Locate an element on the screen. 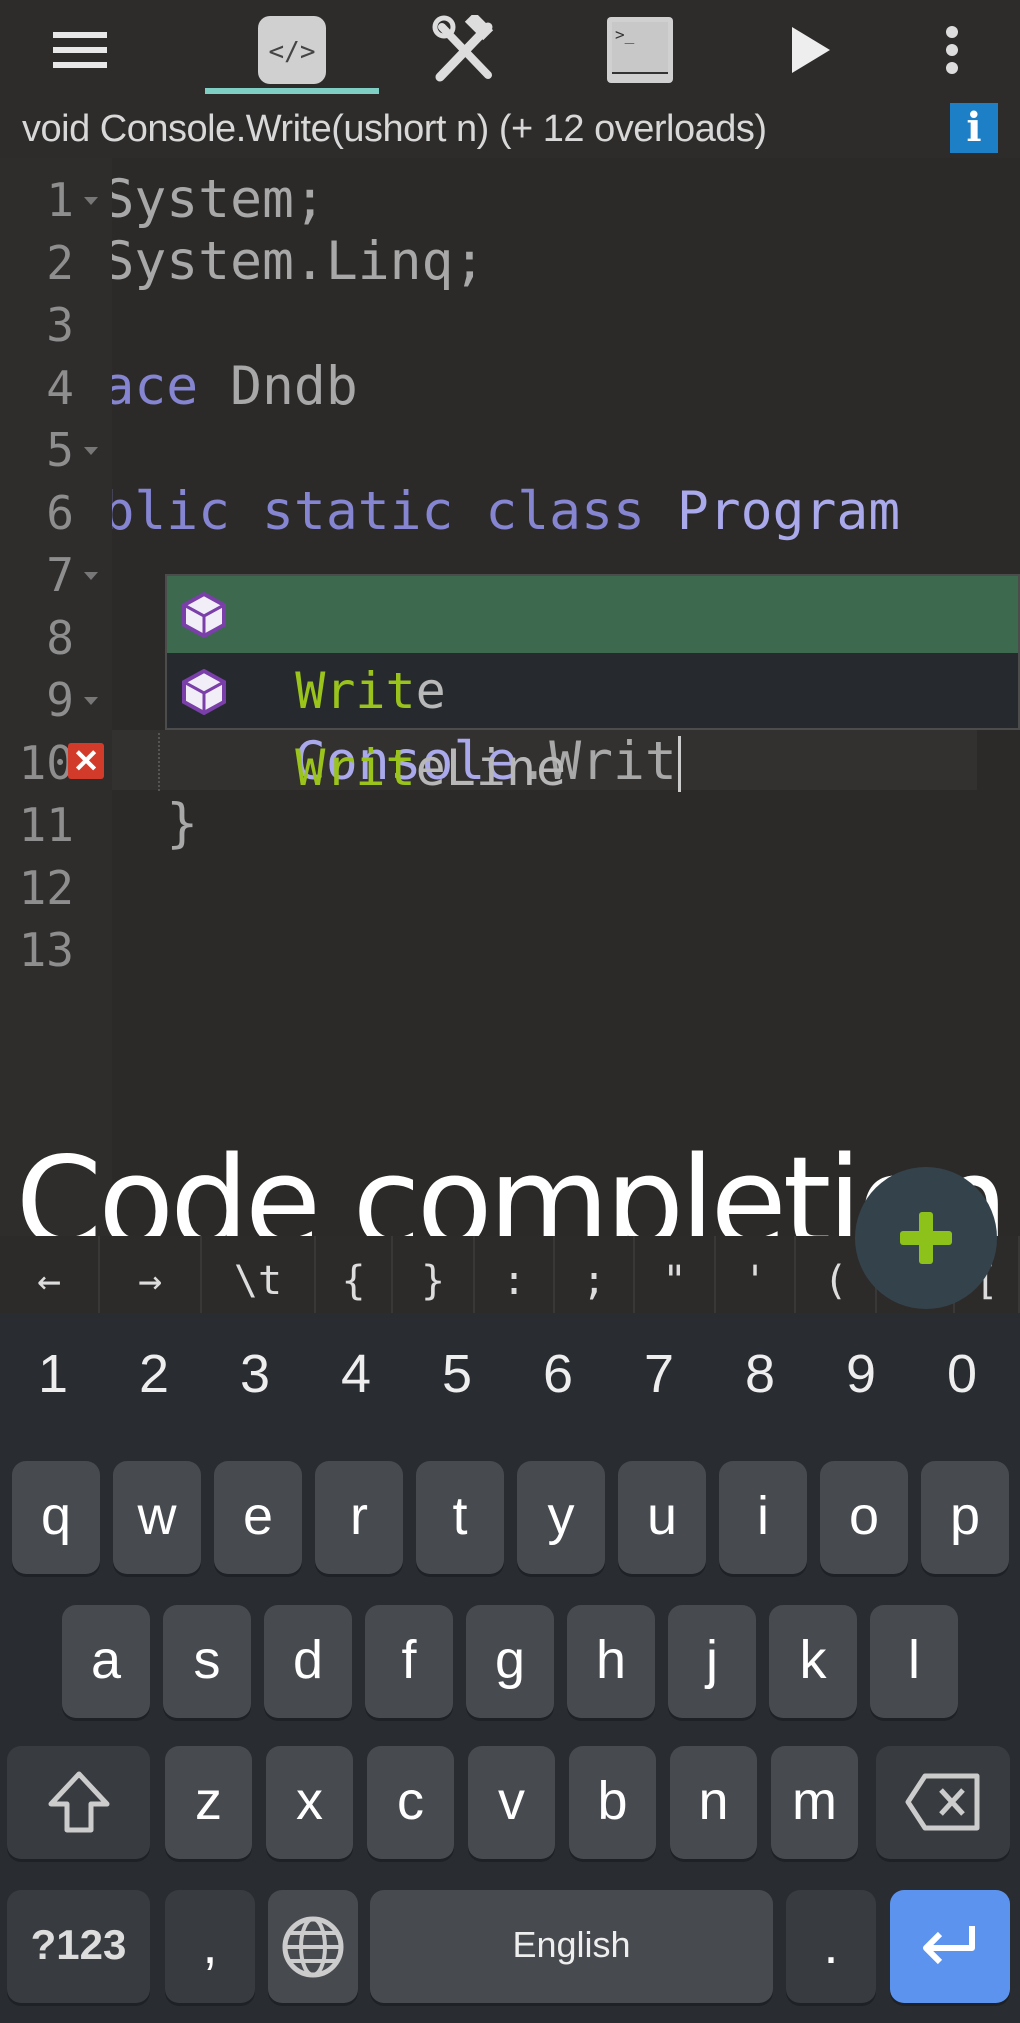 The image size is (1020, 2023). symbol-key: ; is located at coordinates (595, 1274).